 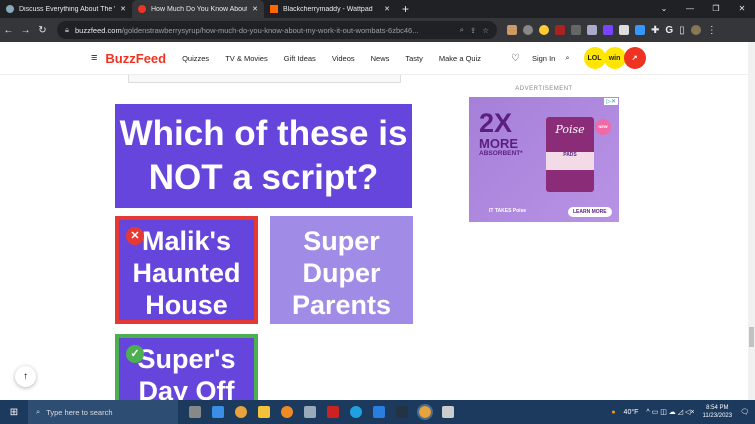 What do you see at coordinates (264, 412) in the screenshot?
I see `file-explorer-icon` at bounding box center [264, 412].